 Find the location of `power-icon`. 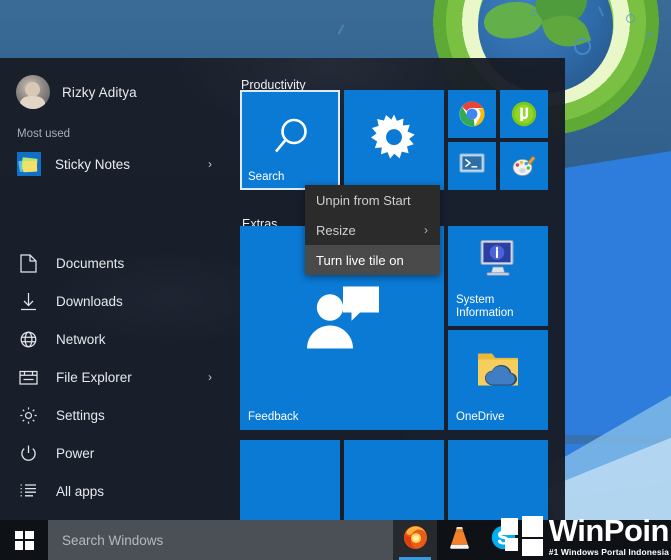

power-icon is located at coordinates (28, 453).